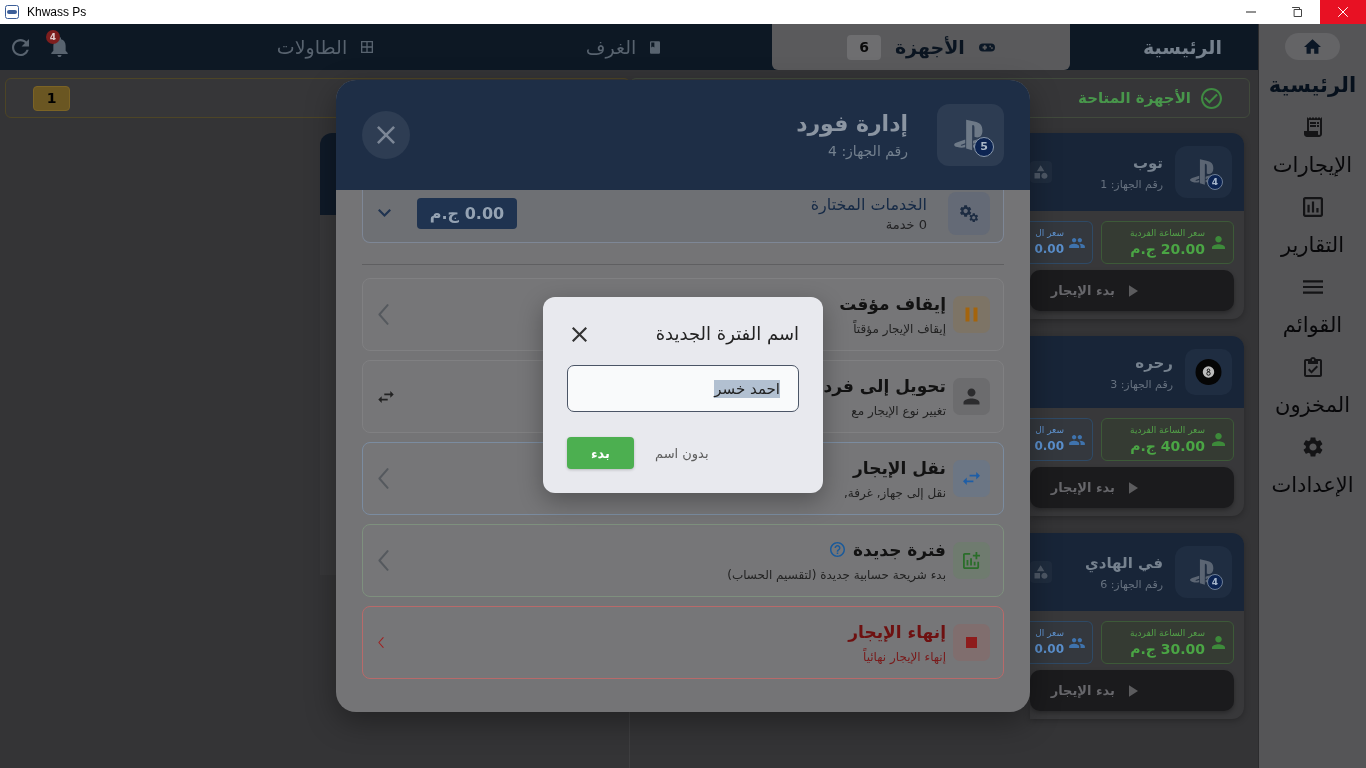 Image resolution: width=1366 pixels, height=768 pixels. What do you see at coordinates (655, 47) in the screenshot?
I see `book-icon` at bounding box center [655, 47].